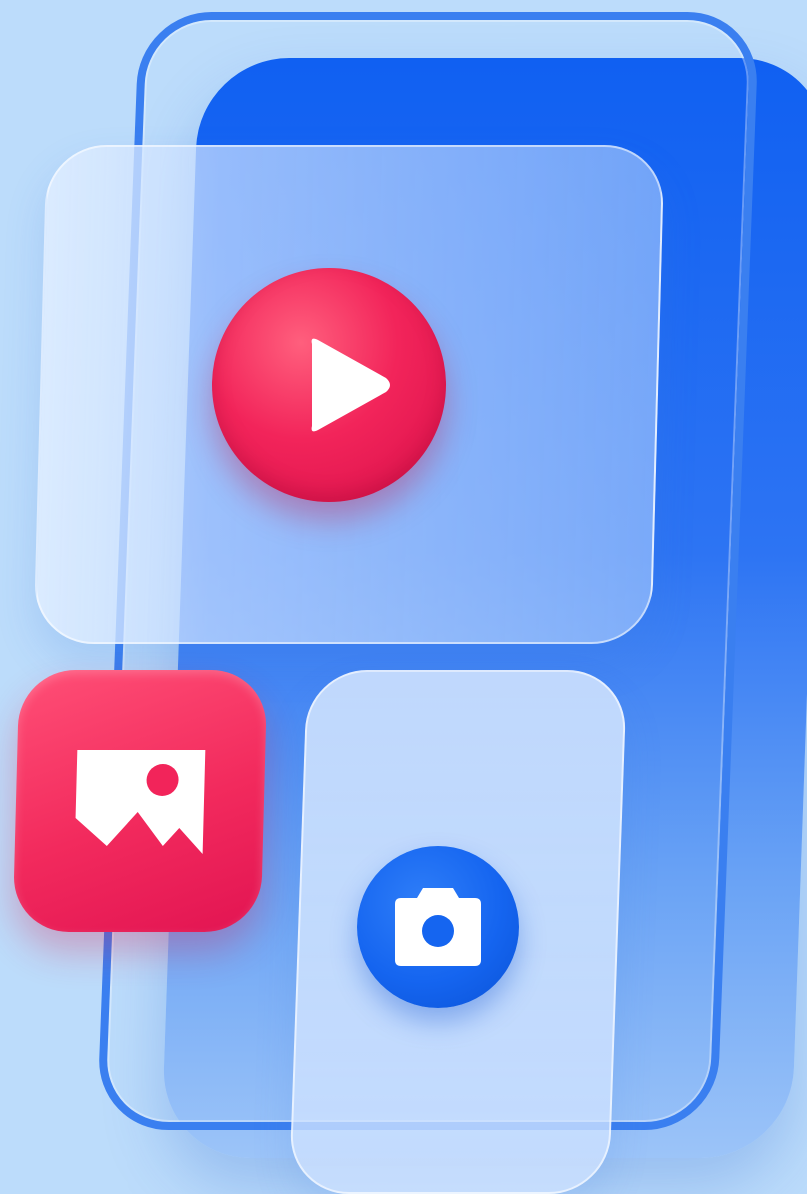  Describe the element at coordinates (350, 385) in the screenshot. I see `play-icon` at that location.